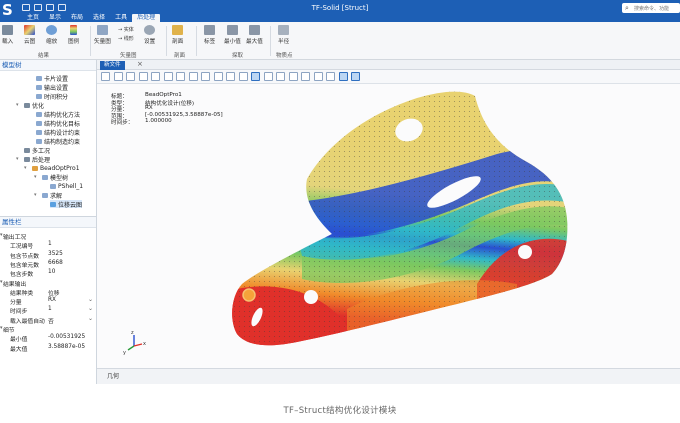  Describe the element at coordinates (55, 177) in the screenshot. I see `tree-item: 模型树` at that location.